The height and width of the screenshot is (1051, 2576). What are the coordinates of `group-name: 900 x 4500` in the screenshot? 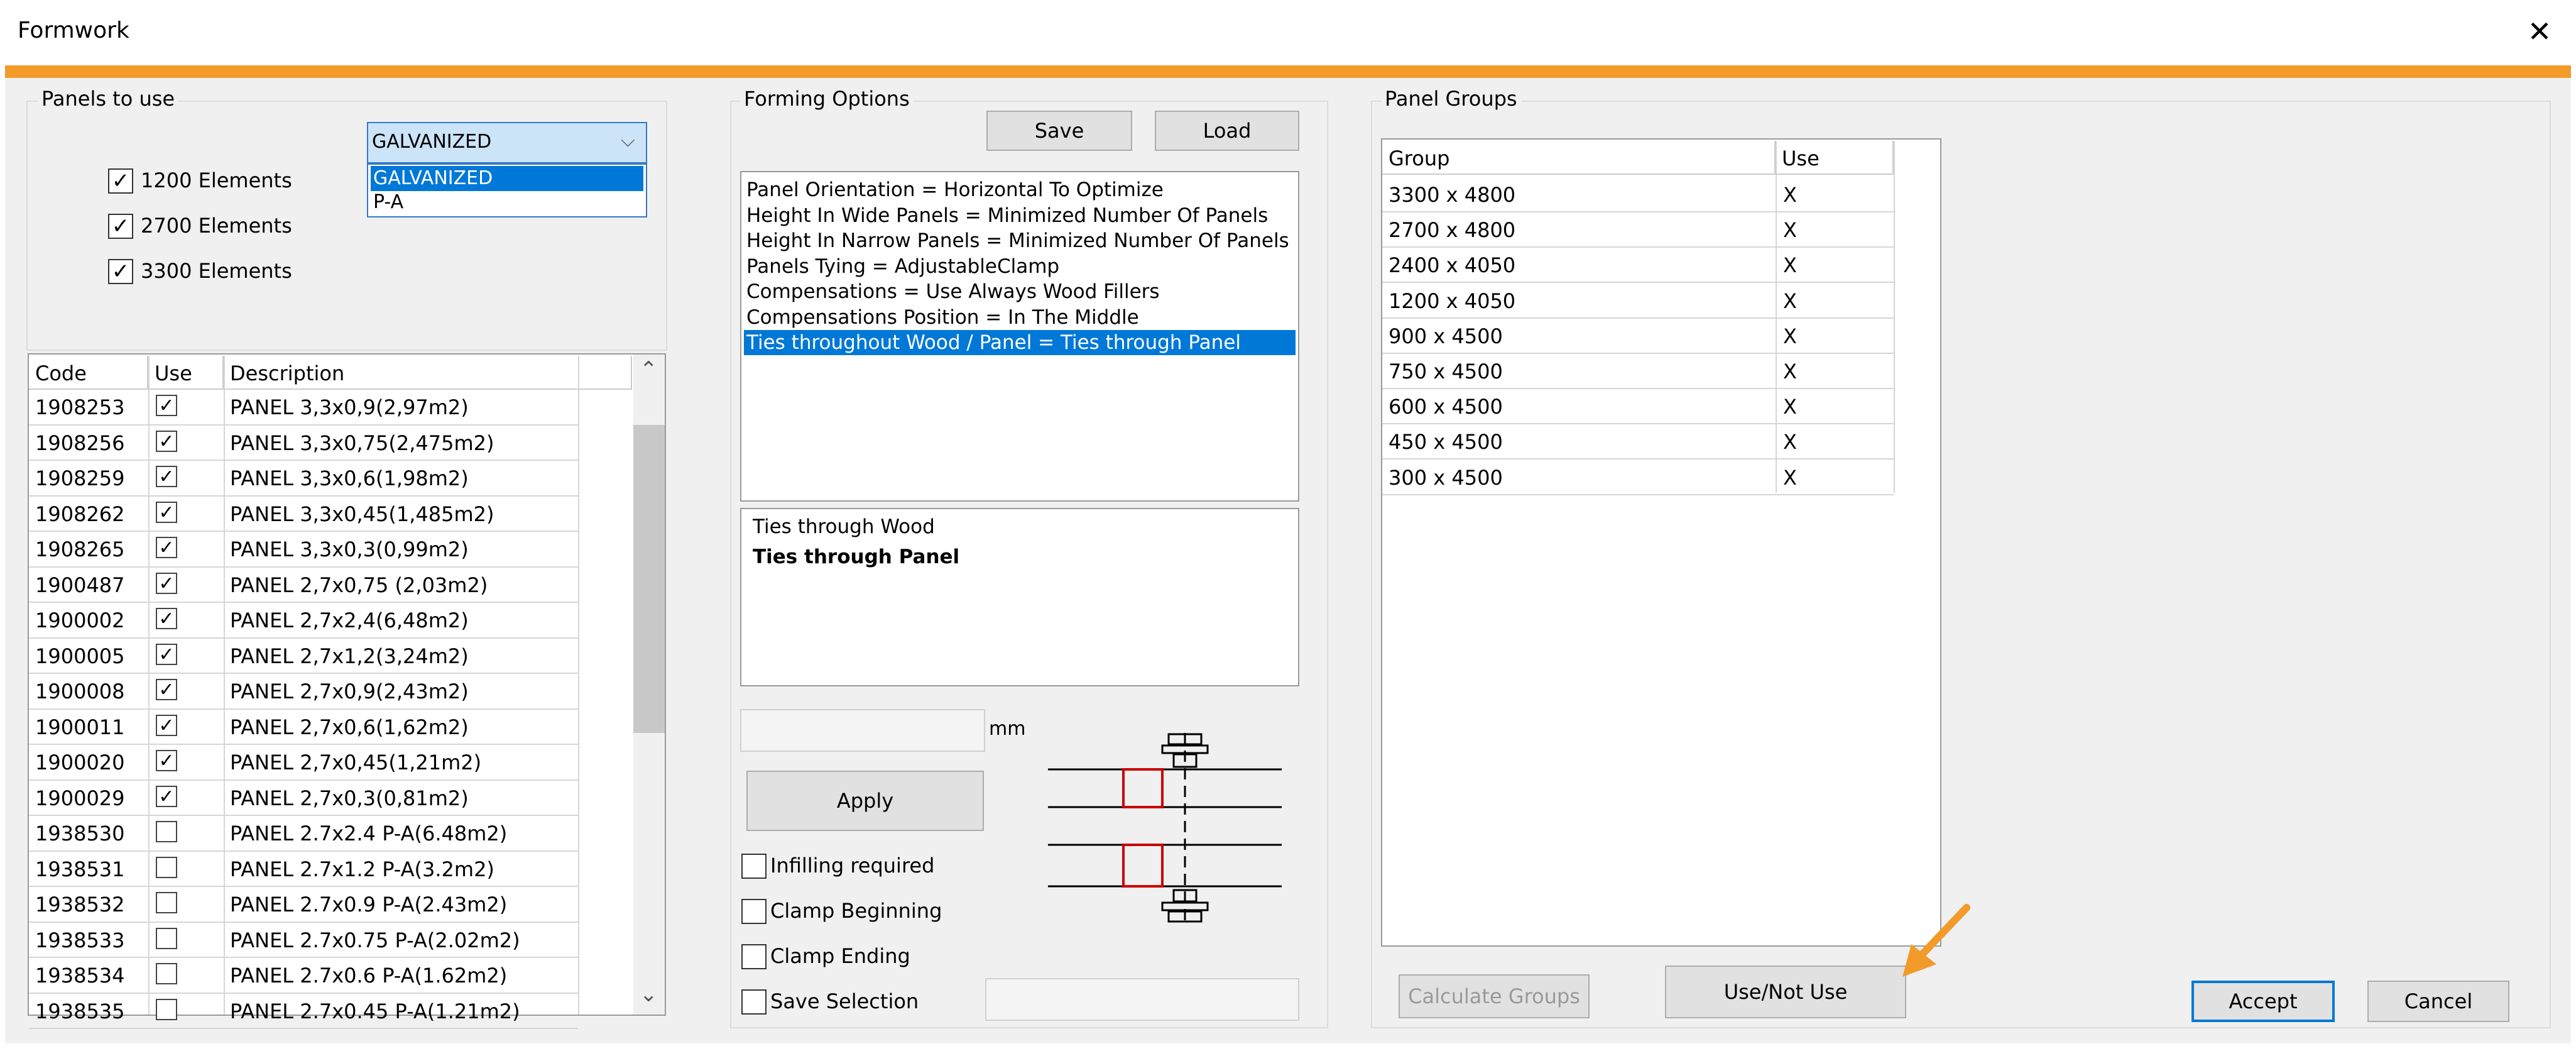 It's located at (1446, 336).